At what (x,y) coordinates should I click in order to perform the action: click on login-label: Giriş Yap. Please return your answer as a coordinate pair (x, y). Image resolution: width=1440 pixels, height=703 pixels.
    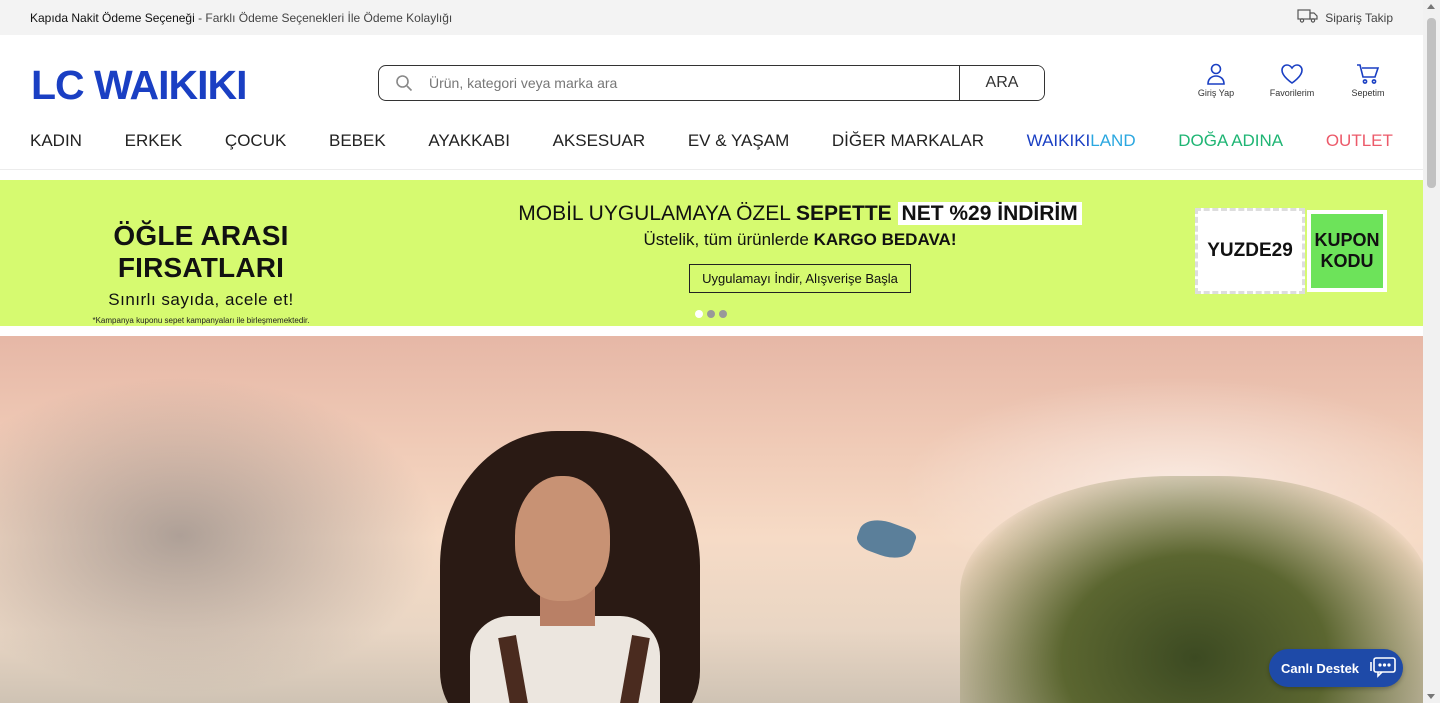
    Looking at the image, I should click on (1216, 93).